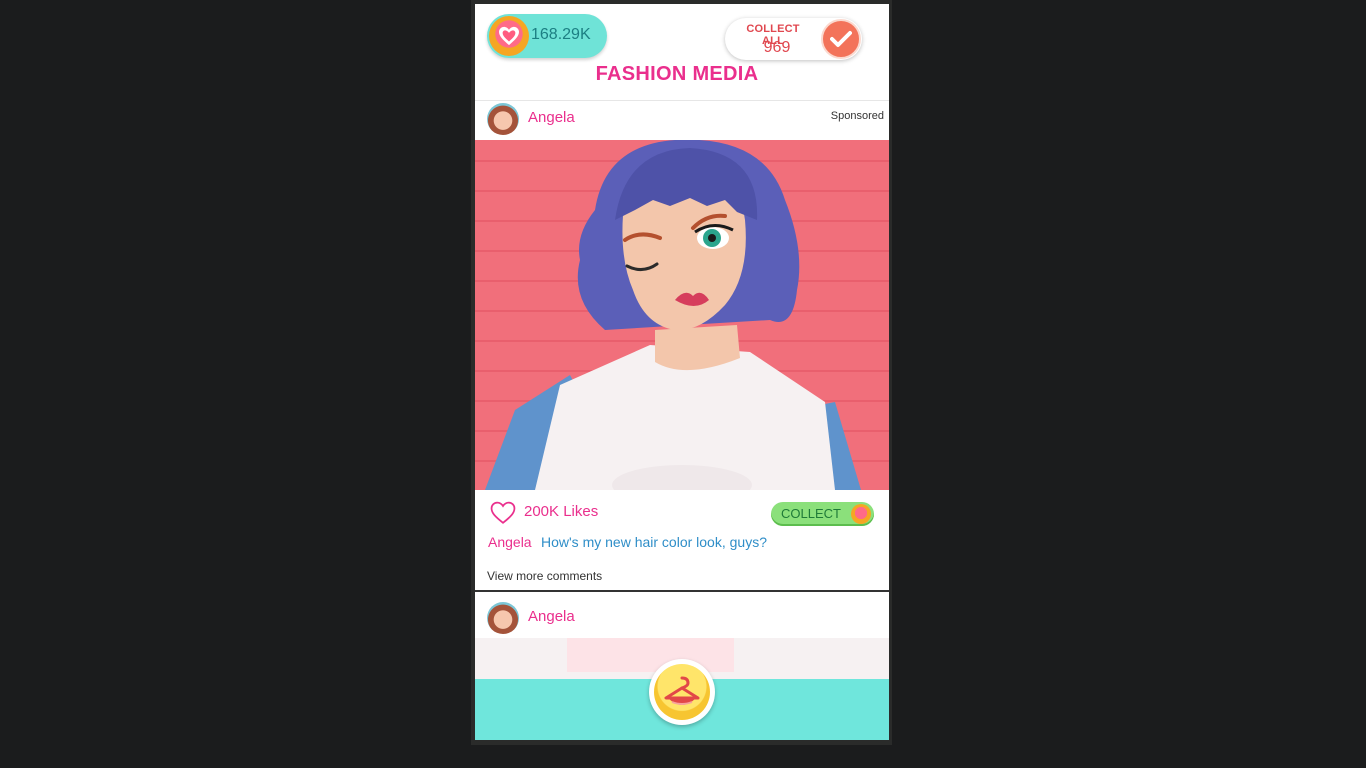 The height and width of the screenshot is (768, 1366). Describe the element at coordinates (551, 616) in the screenshot. I see `next-post-author: Angela` at that location.